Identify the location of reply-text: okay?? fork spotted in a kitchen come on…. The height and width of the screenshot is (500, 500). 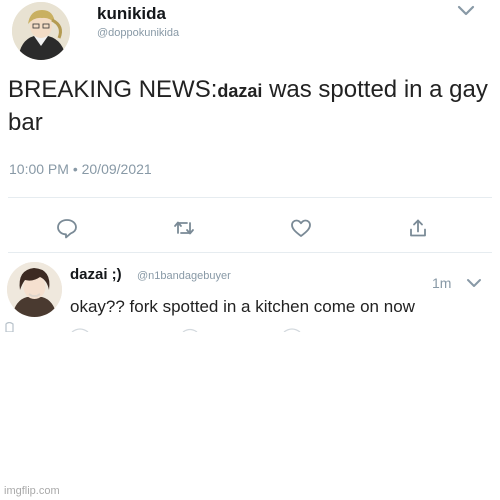
(242, 306).